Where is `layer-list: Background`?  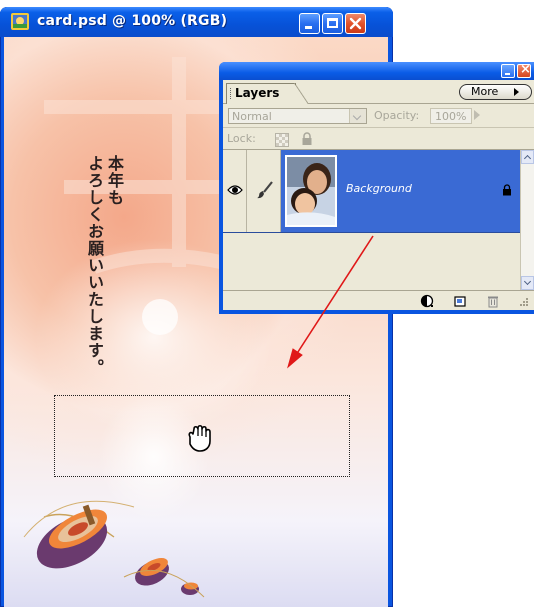
layer-list: Background is located at coordinates (371, 220).